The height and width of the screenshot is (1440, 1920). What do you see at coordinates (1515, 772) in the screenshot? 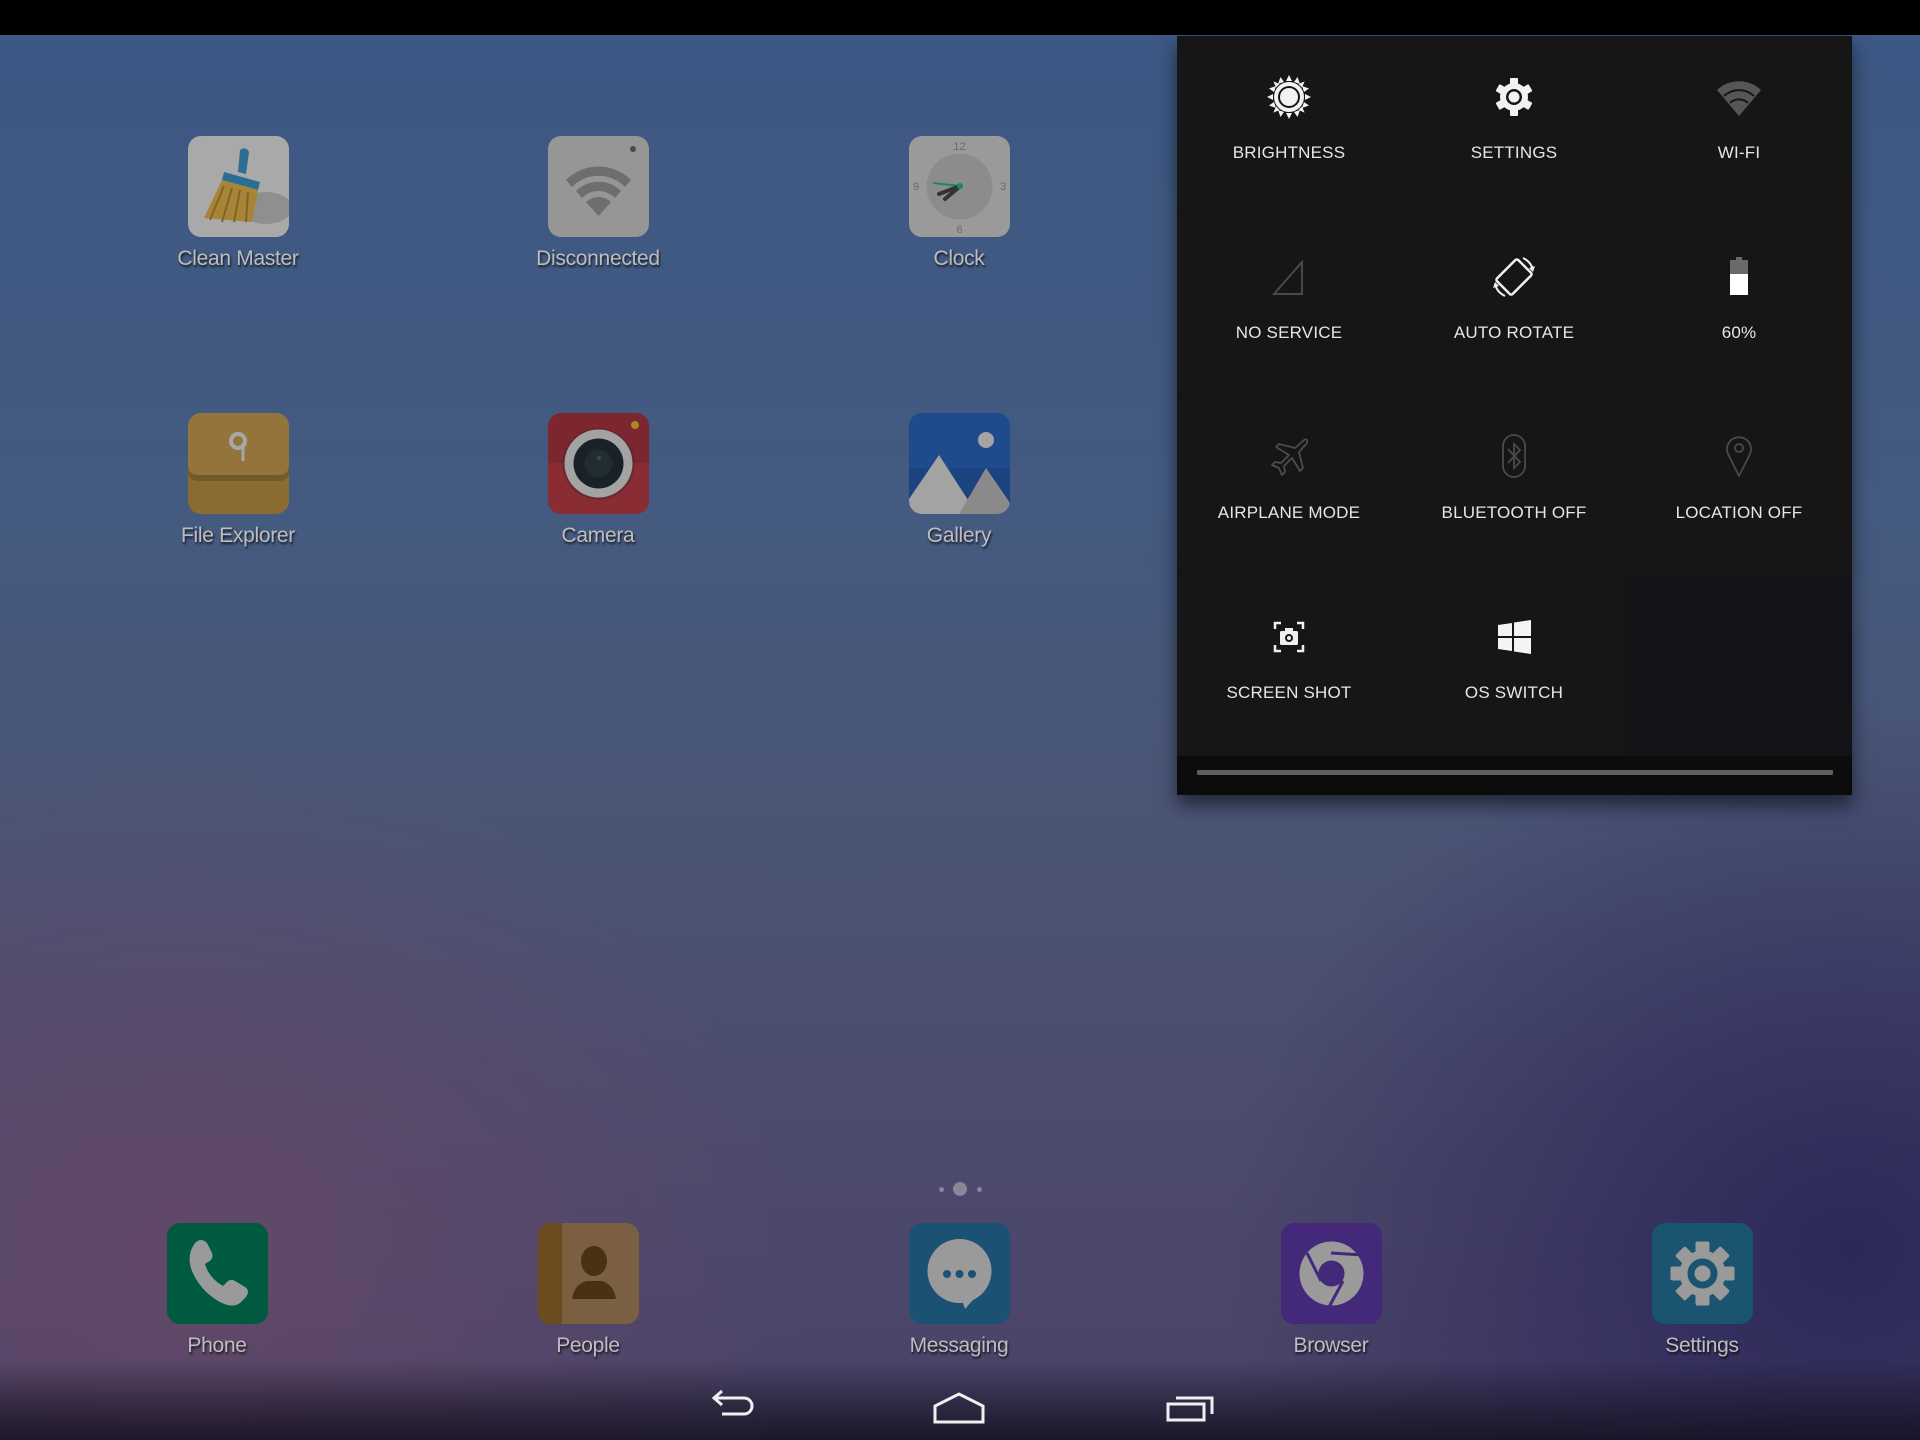
I see `qs-drag-handle` at bounding box center [1515, 772].